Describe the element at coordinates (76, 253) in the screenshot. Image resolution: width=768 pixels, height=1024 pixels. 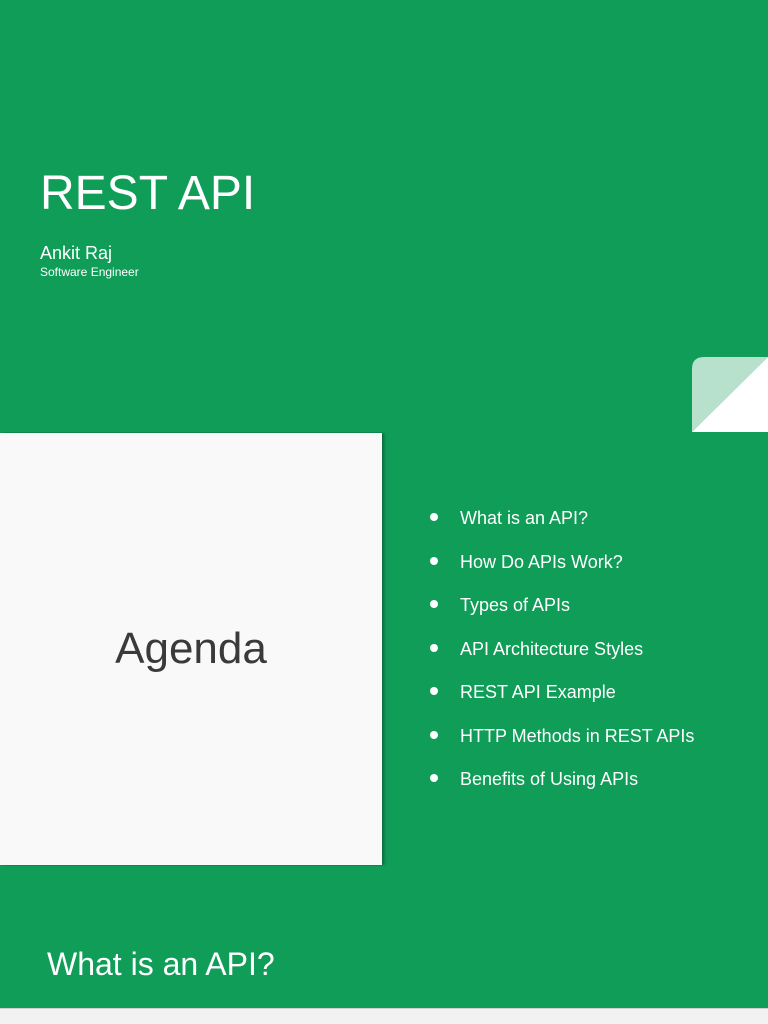
I see `author-name: Ankit Raj` at that location.